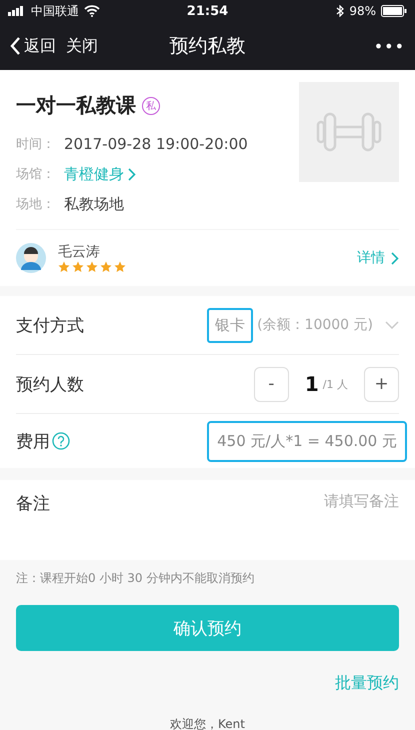  I want to click on field-label: 时间：, so click(36, 144).